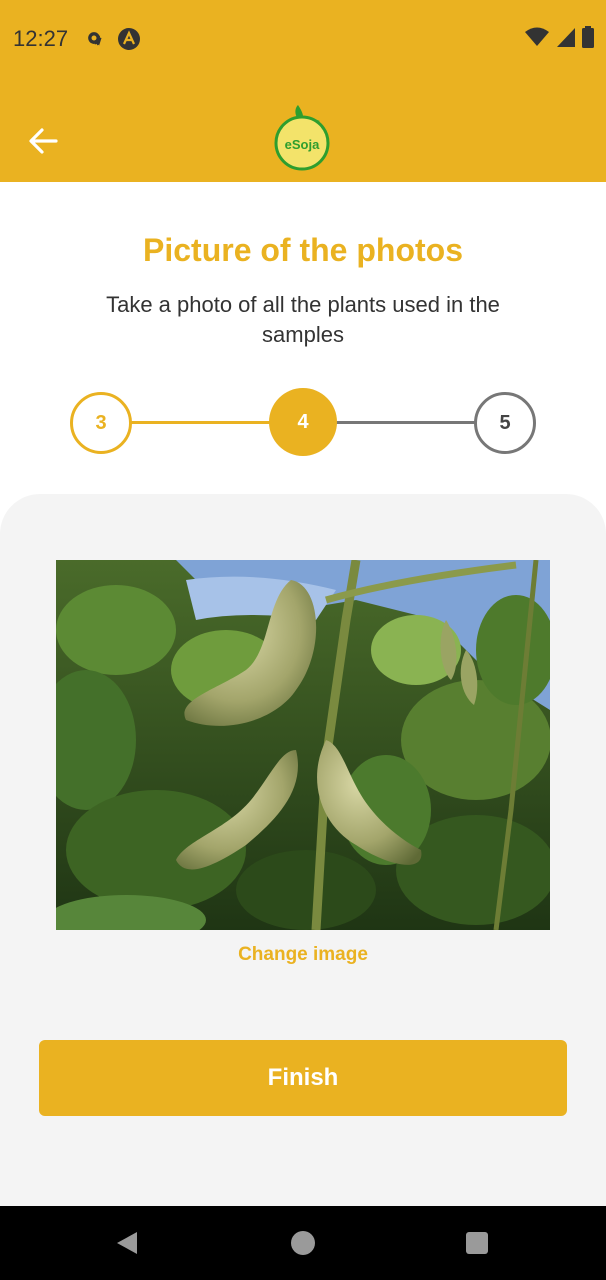 The height and width of the screenshot is (1280, 606). I want to click on step-label: 3, so click(101, 422).